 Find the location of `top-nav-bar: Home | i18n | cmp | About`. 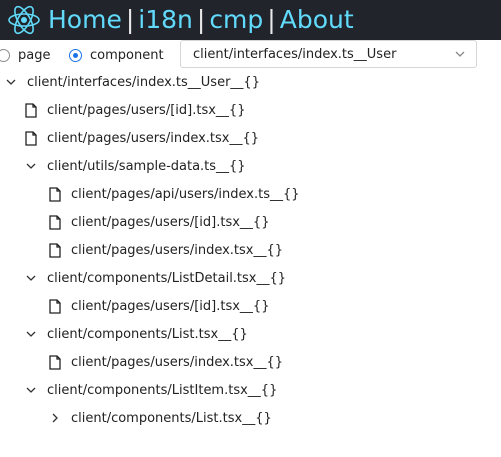

top-nav-bar: Home | i18n | cmp | About is located at coordinates (250, 20).